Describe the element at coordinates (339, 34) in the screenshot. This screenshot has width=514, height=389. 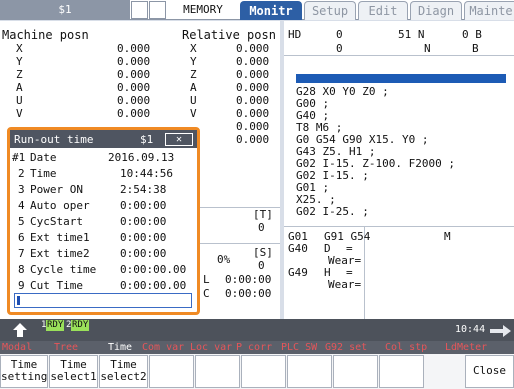
I see `hd-value: 0` at that location.